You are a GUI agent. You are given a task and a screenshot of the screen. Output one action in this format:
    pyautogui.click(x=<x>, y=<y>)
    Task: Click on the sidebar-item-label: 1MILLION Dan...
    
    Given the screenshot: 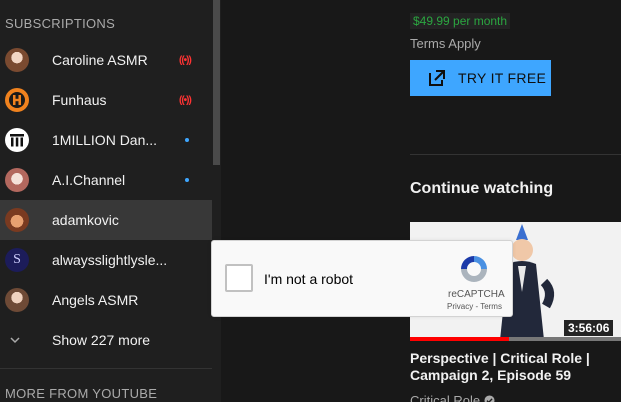 What is the action you would take?
    pyautogui.click(x=105, y=140)
    